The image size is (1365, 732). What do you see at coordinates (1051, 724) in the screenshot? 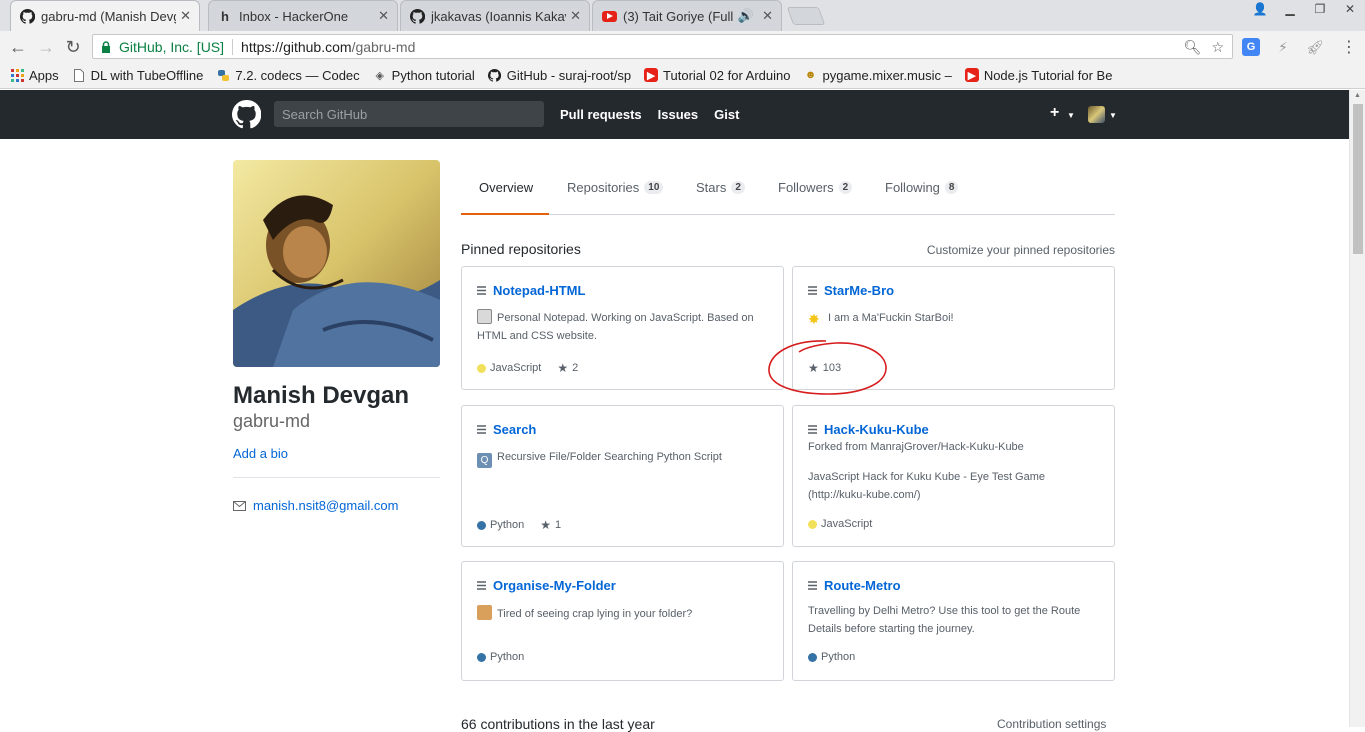
I see `contribution-settings-link: Contribution settings` at bounding box center [1051, 724].